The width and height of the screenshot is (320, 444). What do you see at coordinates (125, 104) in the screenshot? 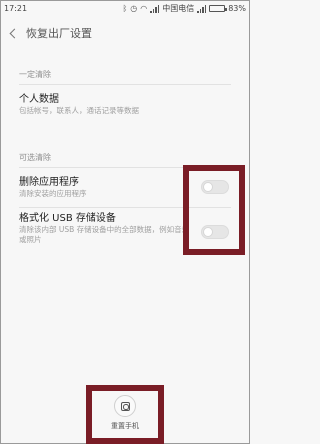
I see `row-personal-data: 个人数据 包括帐号，联系人，通话记录等数据` at bounding box center [125, 104].